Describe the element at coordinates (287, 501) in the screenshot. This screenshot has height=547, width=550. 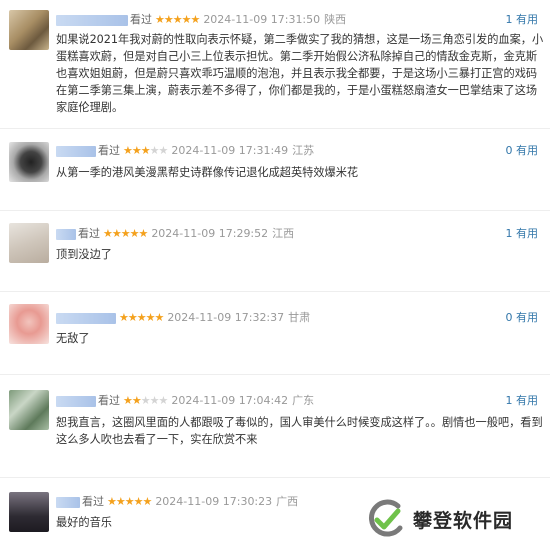
I see `comment-location: 广西` at that location.